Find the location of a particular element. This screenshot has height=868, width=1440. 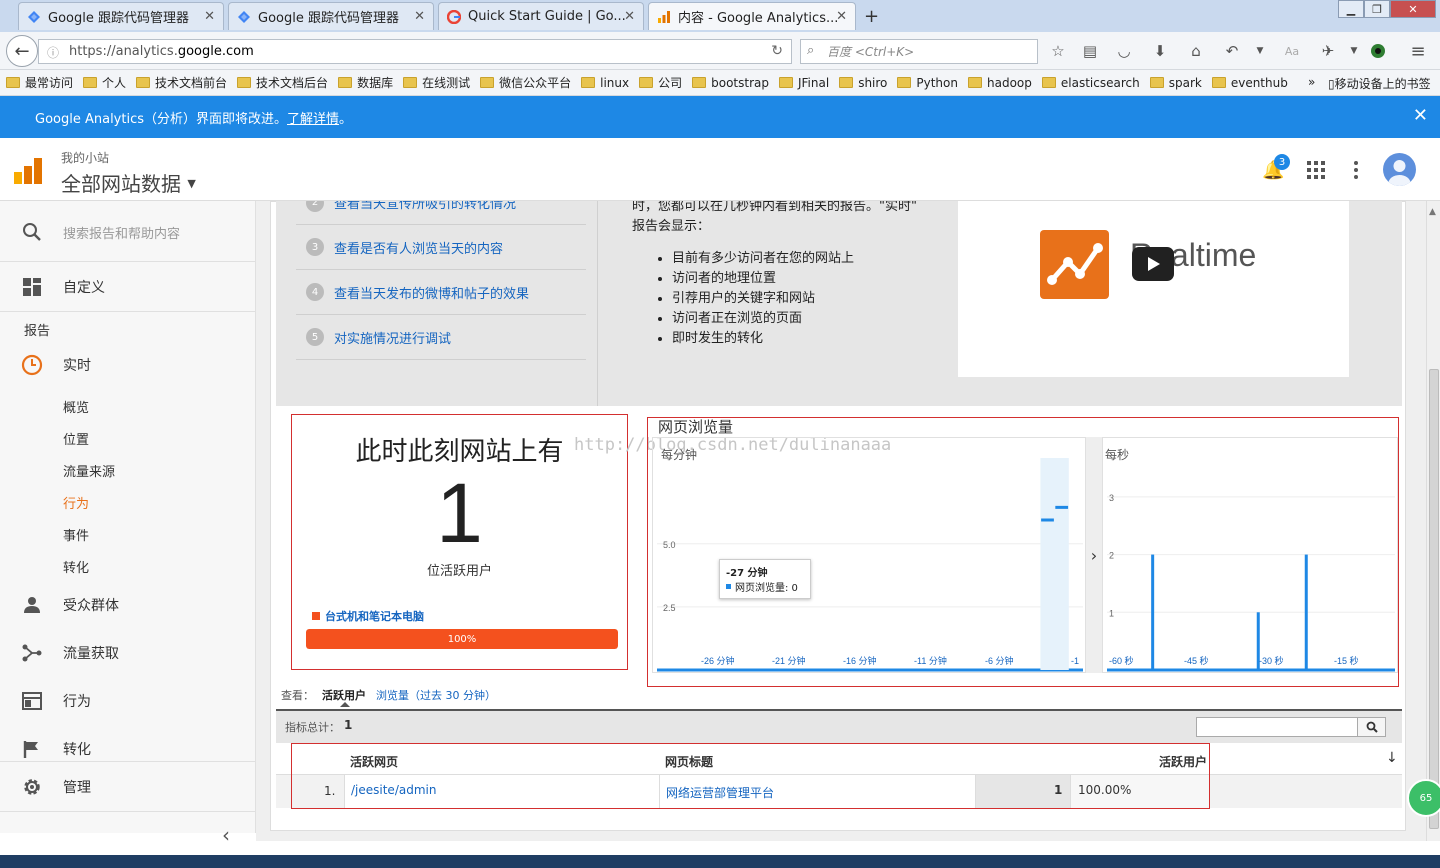

maximize-button: ❐ is located at coordinates (1377, 9).